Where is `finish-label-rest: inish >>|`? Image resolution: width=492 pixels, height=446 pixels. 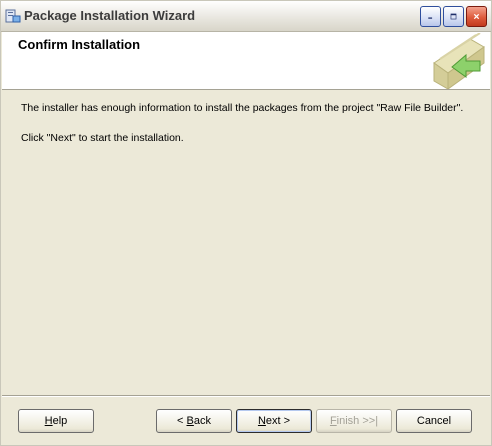 finish-label-rest: inish >>| is located at coordinates (357, 421).